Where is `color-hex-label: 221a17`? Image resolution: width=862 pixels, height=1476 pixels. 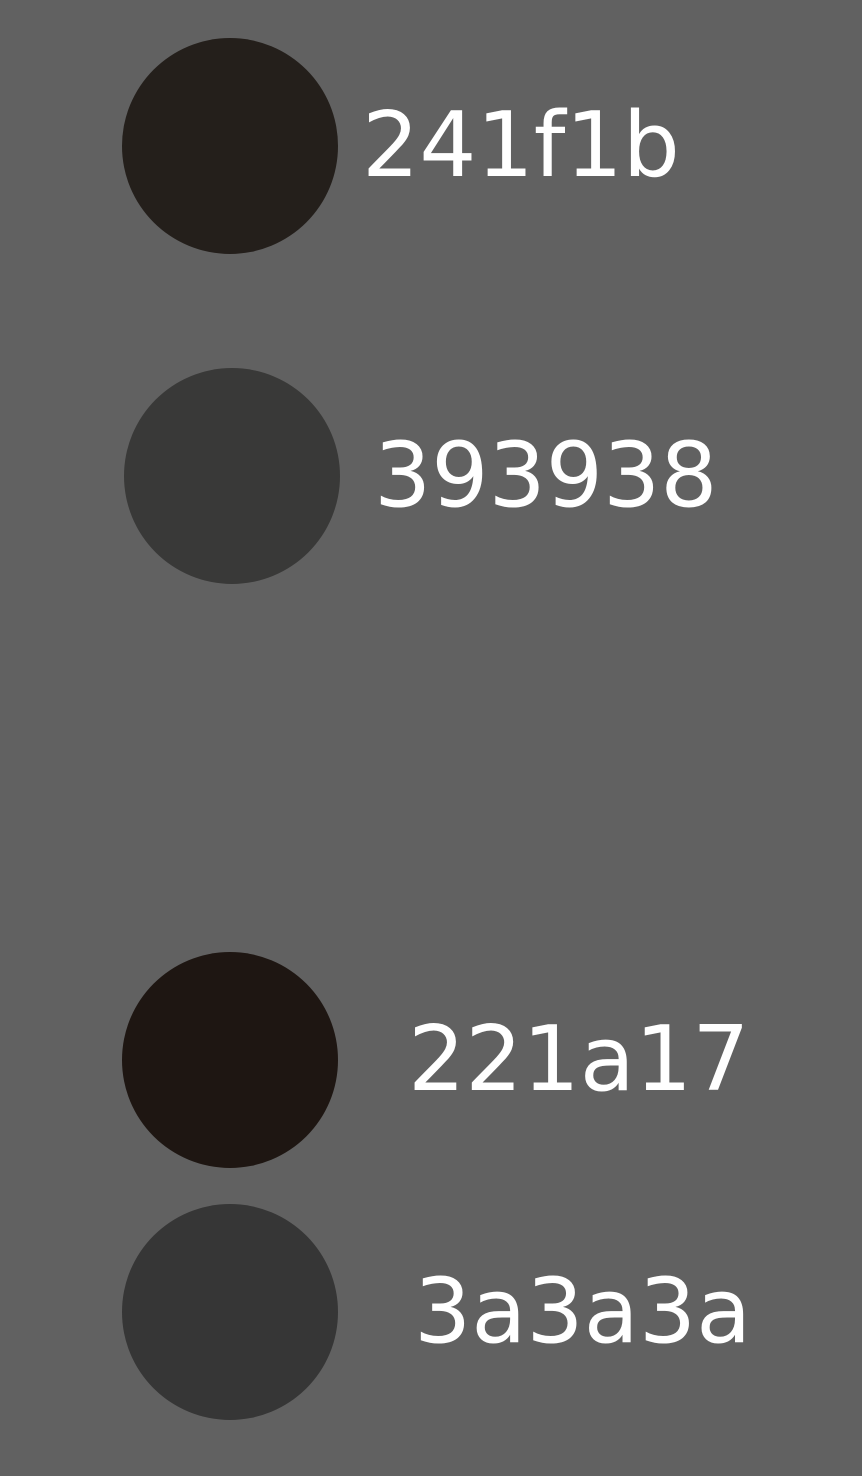
color-hex-label: 221a17 is located at coordinates (579, 1059).